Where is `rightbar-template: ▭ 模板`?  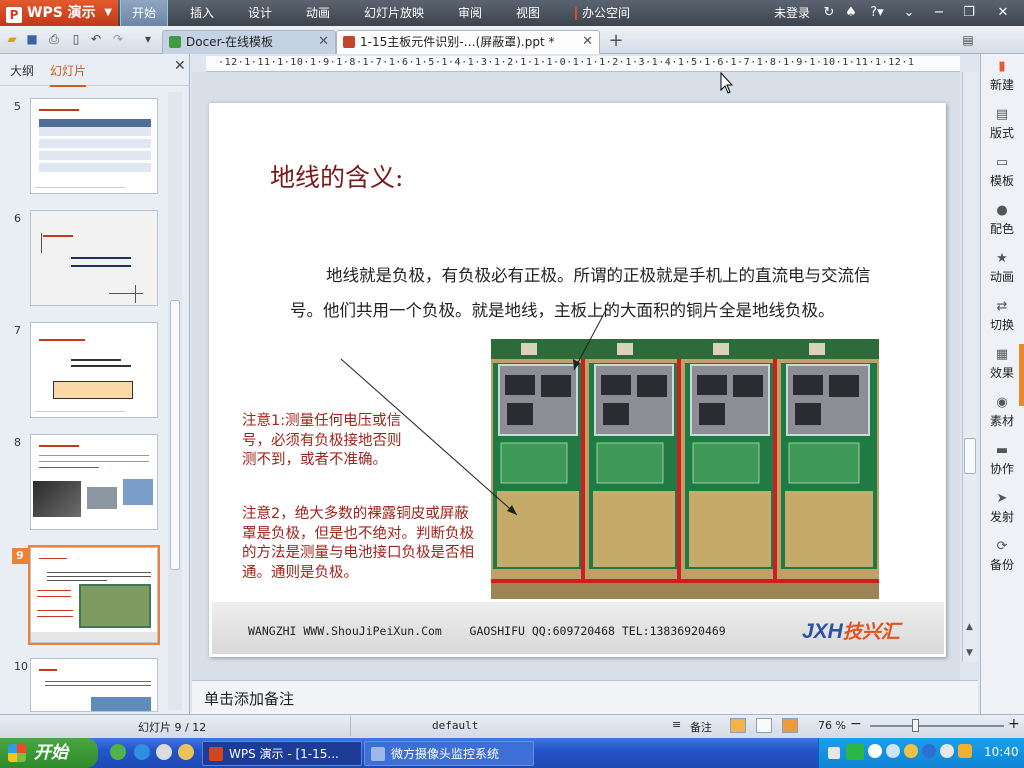
rightbar-template: ▭ 模板 is located at coordinates (1002, 172).